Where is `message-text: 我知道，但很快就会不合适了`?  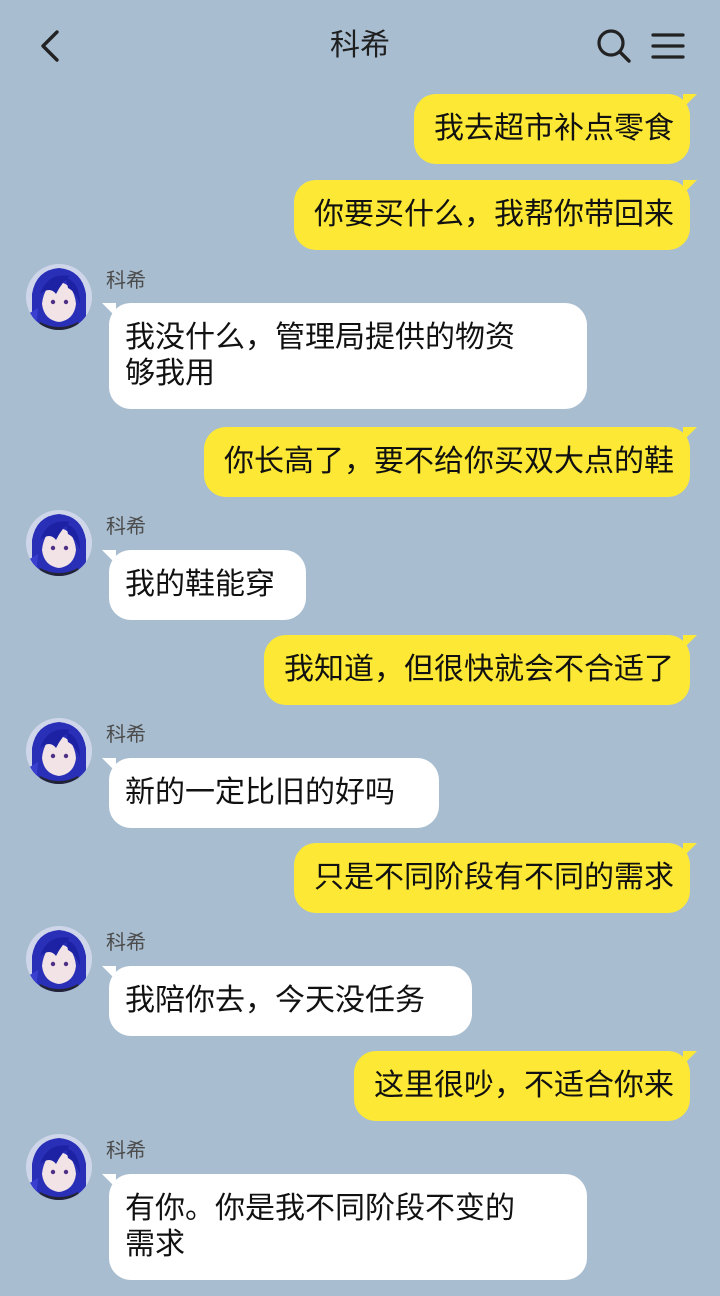 message-text: 我知道，但很快就会不合适了 is located at coordinates (479, 669).